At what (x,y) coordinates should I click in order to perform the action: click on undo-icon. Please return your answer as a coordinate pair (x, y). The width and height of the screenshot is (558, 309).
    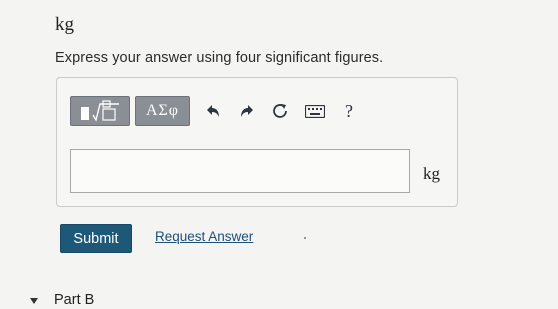
    Looking at the image, I should click on (213, 111).